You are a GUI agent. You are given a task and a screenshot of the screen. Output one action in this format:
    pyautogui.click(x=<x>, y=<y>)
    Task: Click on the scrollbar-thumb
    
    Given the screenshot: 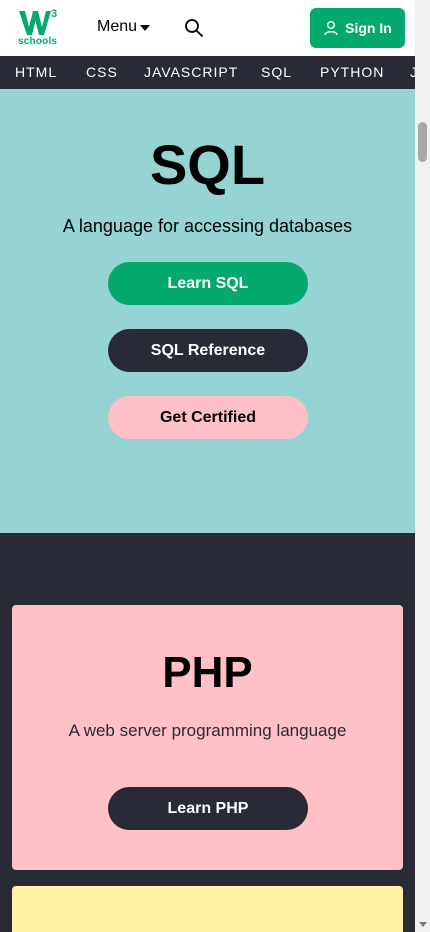 What is the action you would take?
    pyautogui.click(x=422, y=142)
    